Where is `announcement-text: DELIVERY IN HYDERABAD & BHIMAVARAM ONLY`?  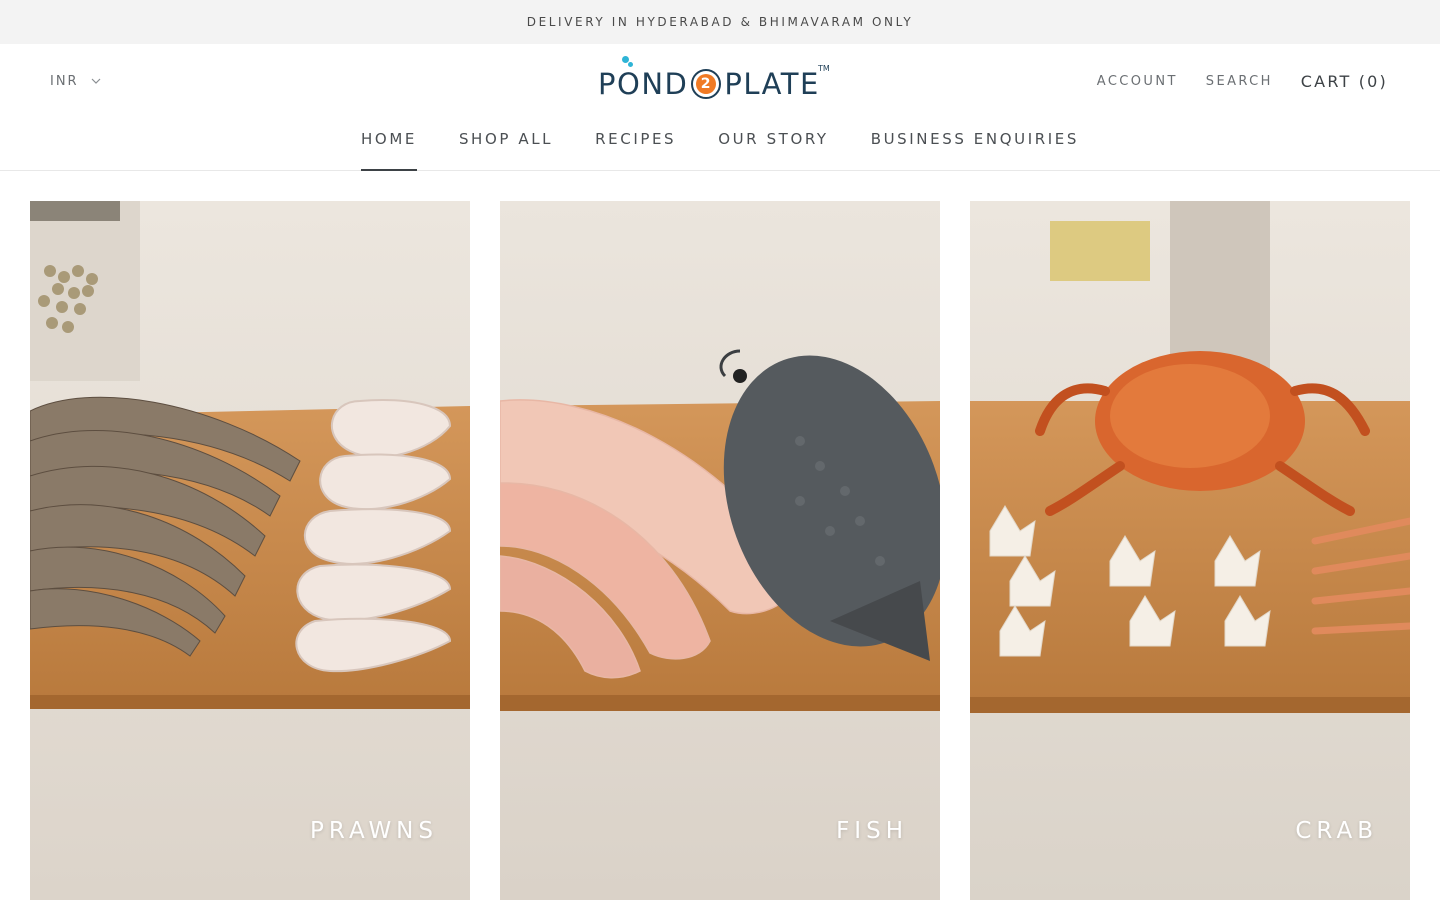 announcement-text: DELIVERY IN HYDERABAD & BHIMAVARAM ONLY is located at coordinates (720, 22).